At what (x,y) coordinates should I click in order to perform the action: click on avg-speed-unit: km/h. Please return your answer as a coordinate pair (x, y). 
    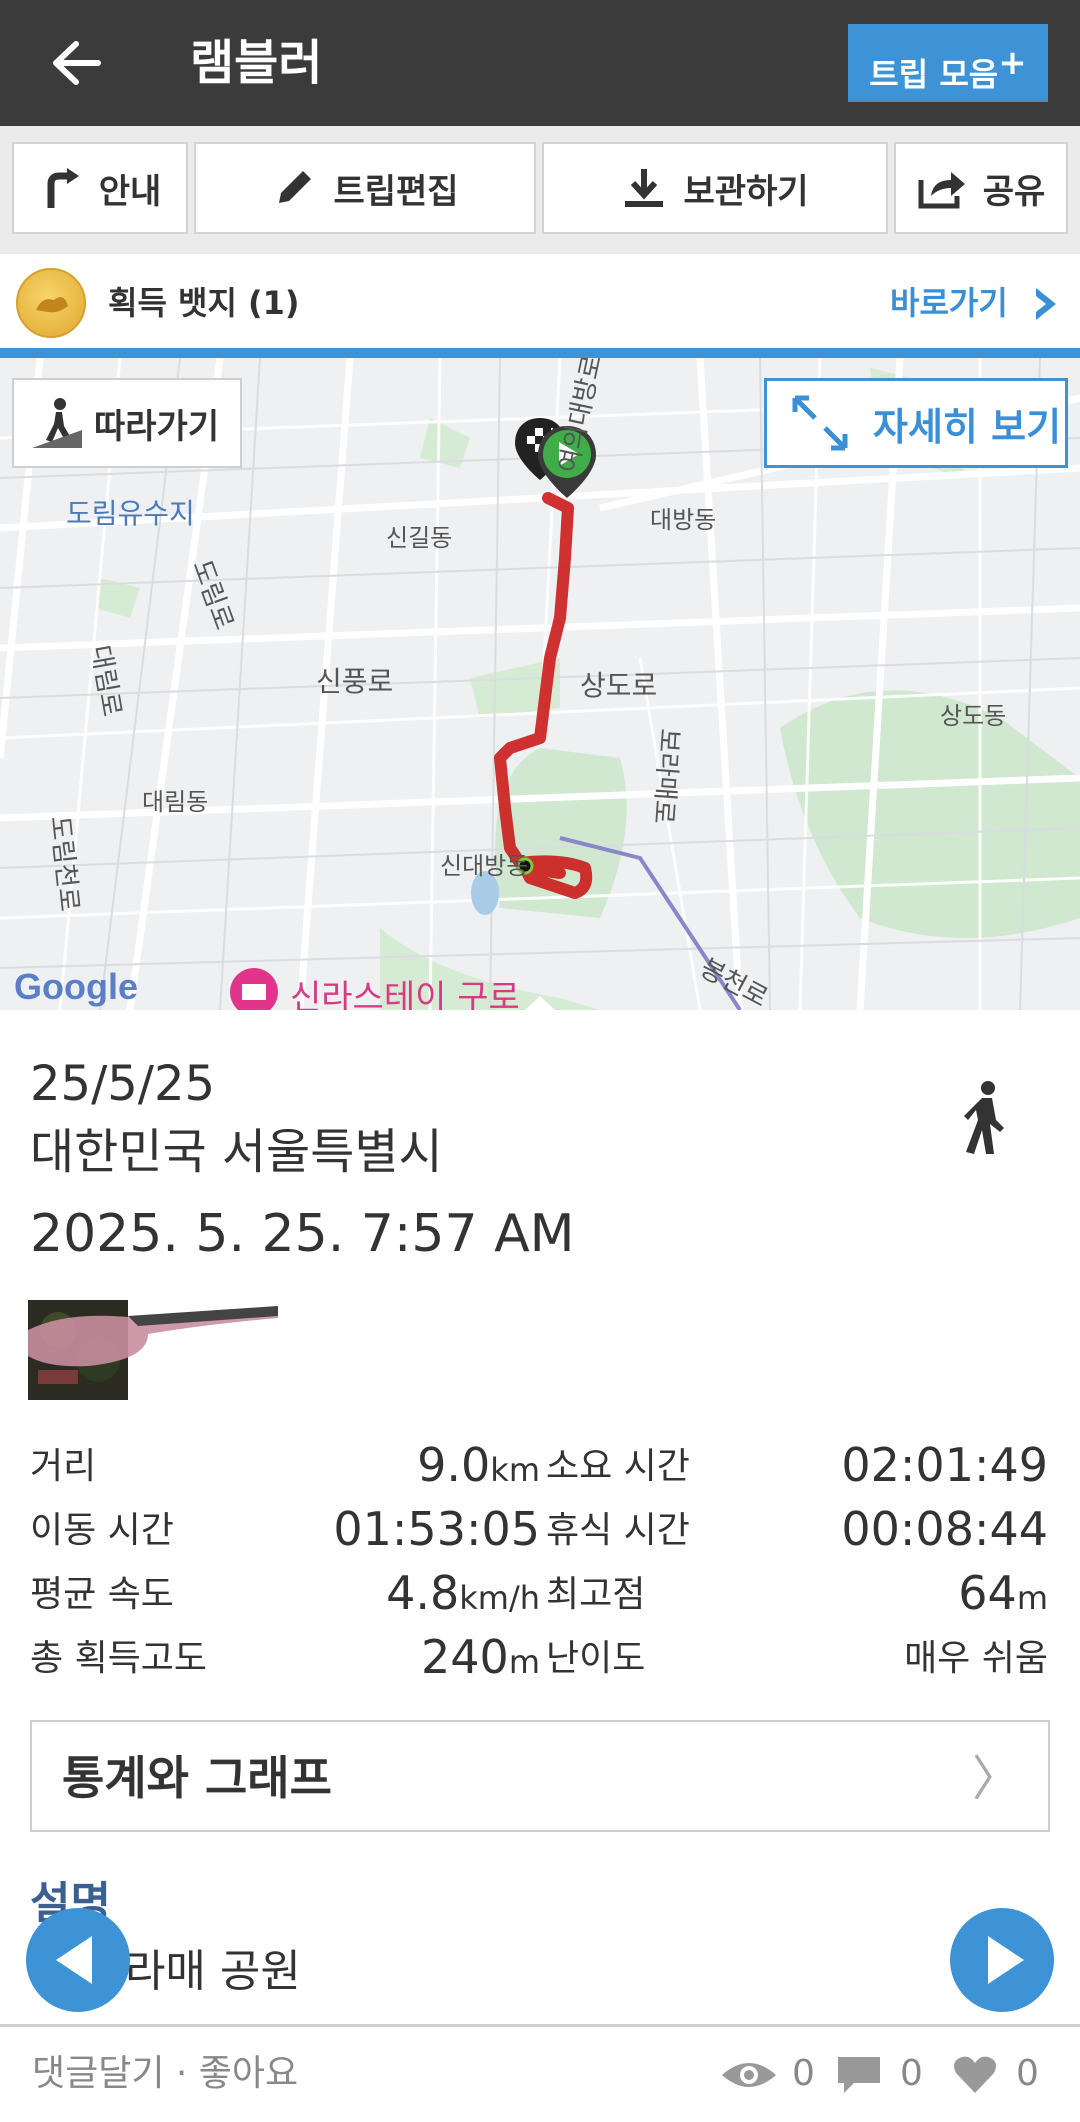
    Looking at the image, I should click on (499, 1598).